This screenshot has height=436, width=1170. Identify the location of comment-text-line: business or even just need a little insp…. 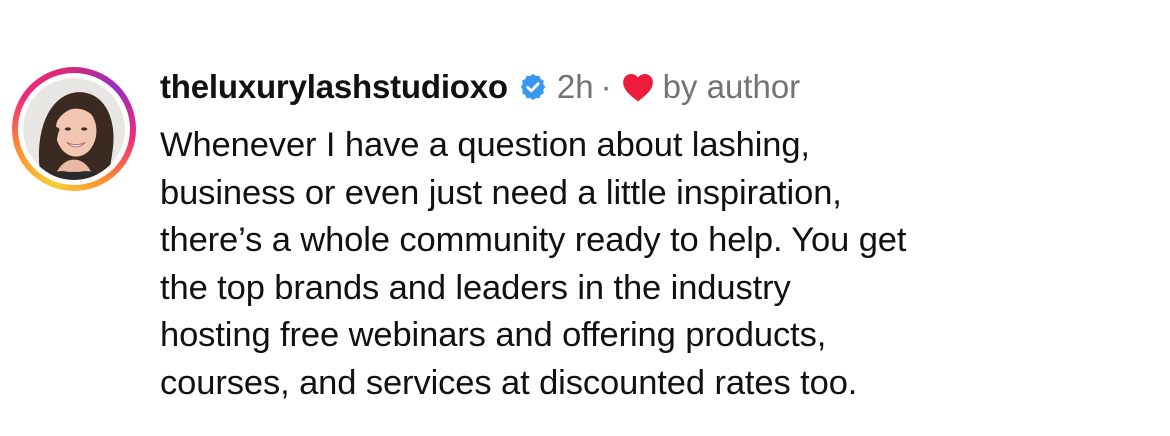
(501, 192).